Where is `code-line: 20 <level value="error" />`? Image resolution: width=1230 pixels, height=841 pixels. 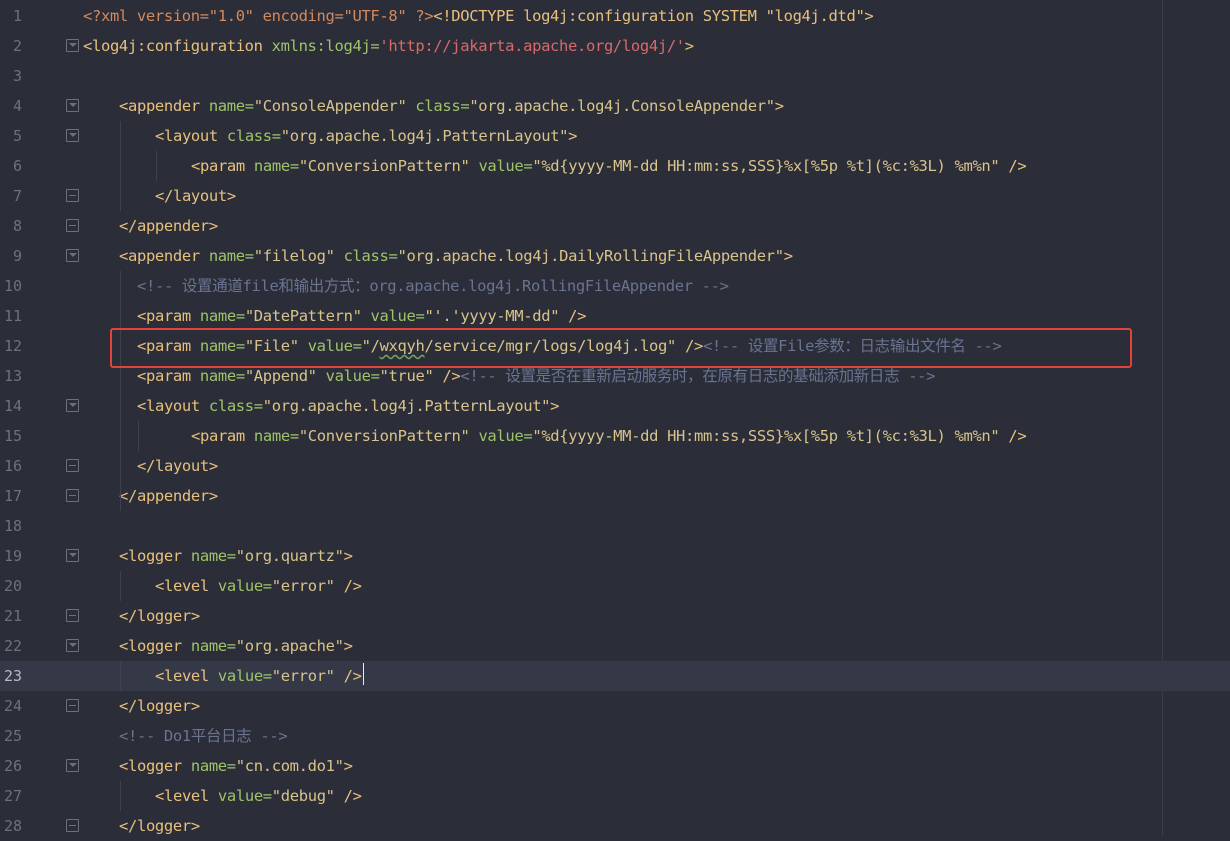
code-line: 20 <level value="error" /> is located at coordinates (615, 586).